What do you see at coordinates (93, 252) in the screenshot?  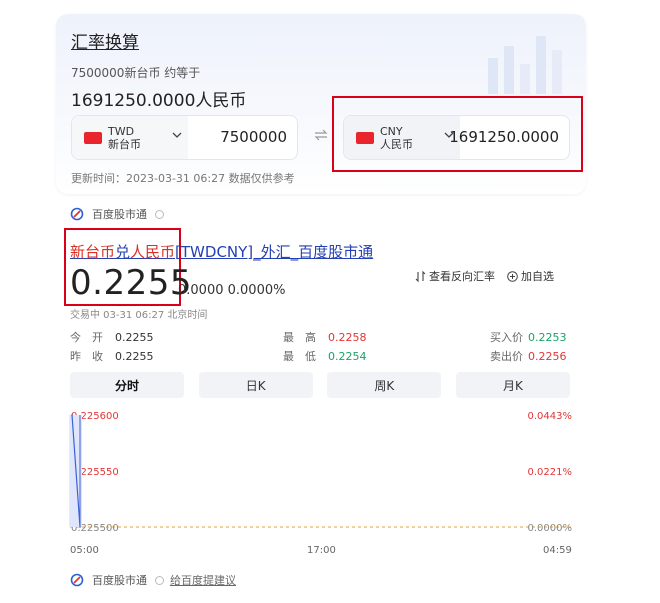 I see `link-highlight-1: 新台币` at bounding box center [93, 252].